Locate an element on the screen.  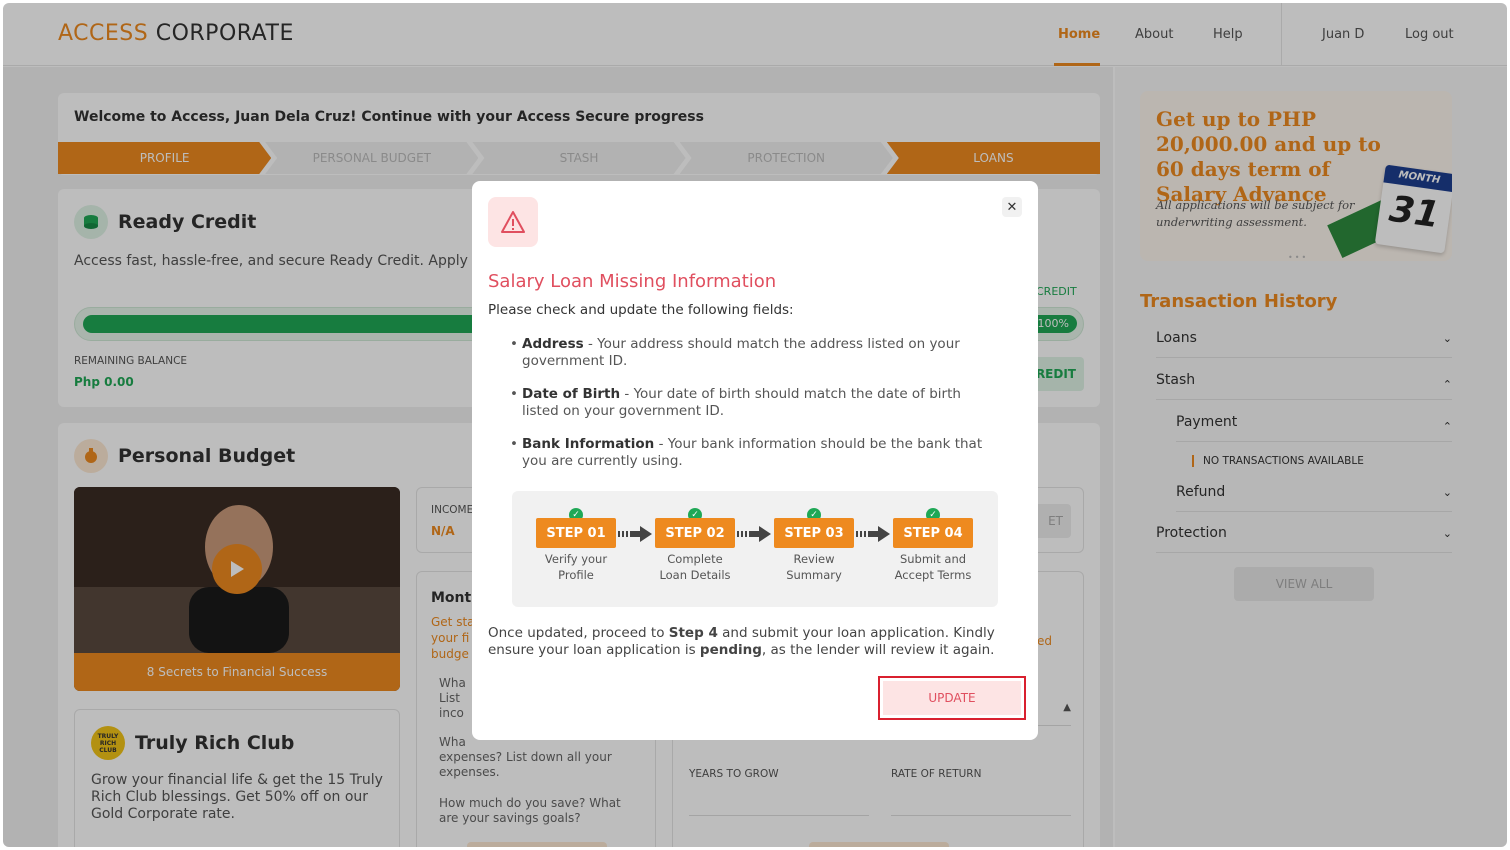
modal-title: Salary Loan Missing Information is located at coordinates (632, 281).